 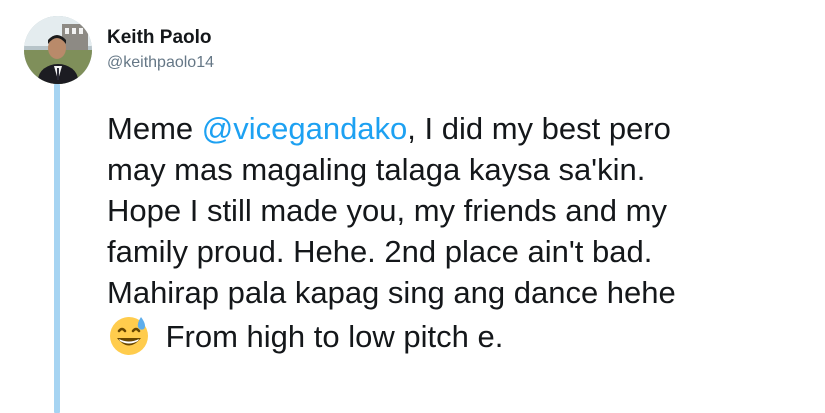 I want to click on thread-line, so click(x=57, y=248).